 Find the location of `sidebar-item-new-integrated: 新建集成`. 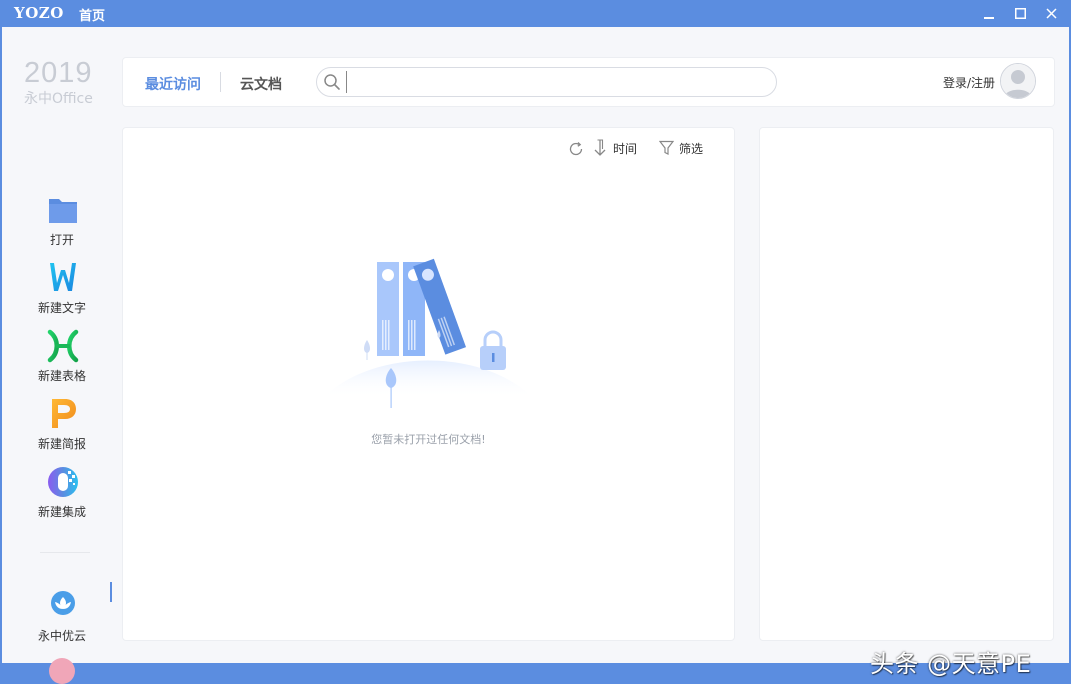

sidebar-item-new-integrated: 新建集成 is located at coordinates (62, 496).